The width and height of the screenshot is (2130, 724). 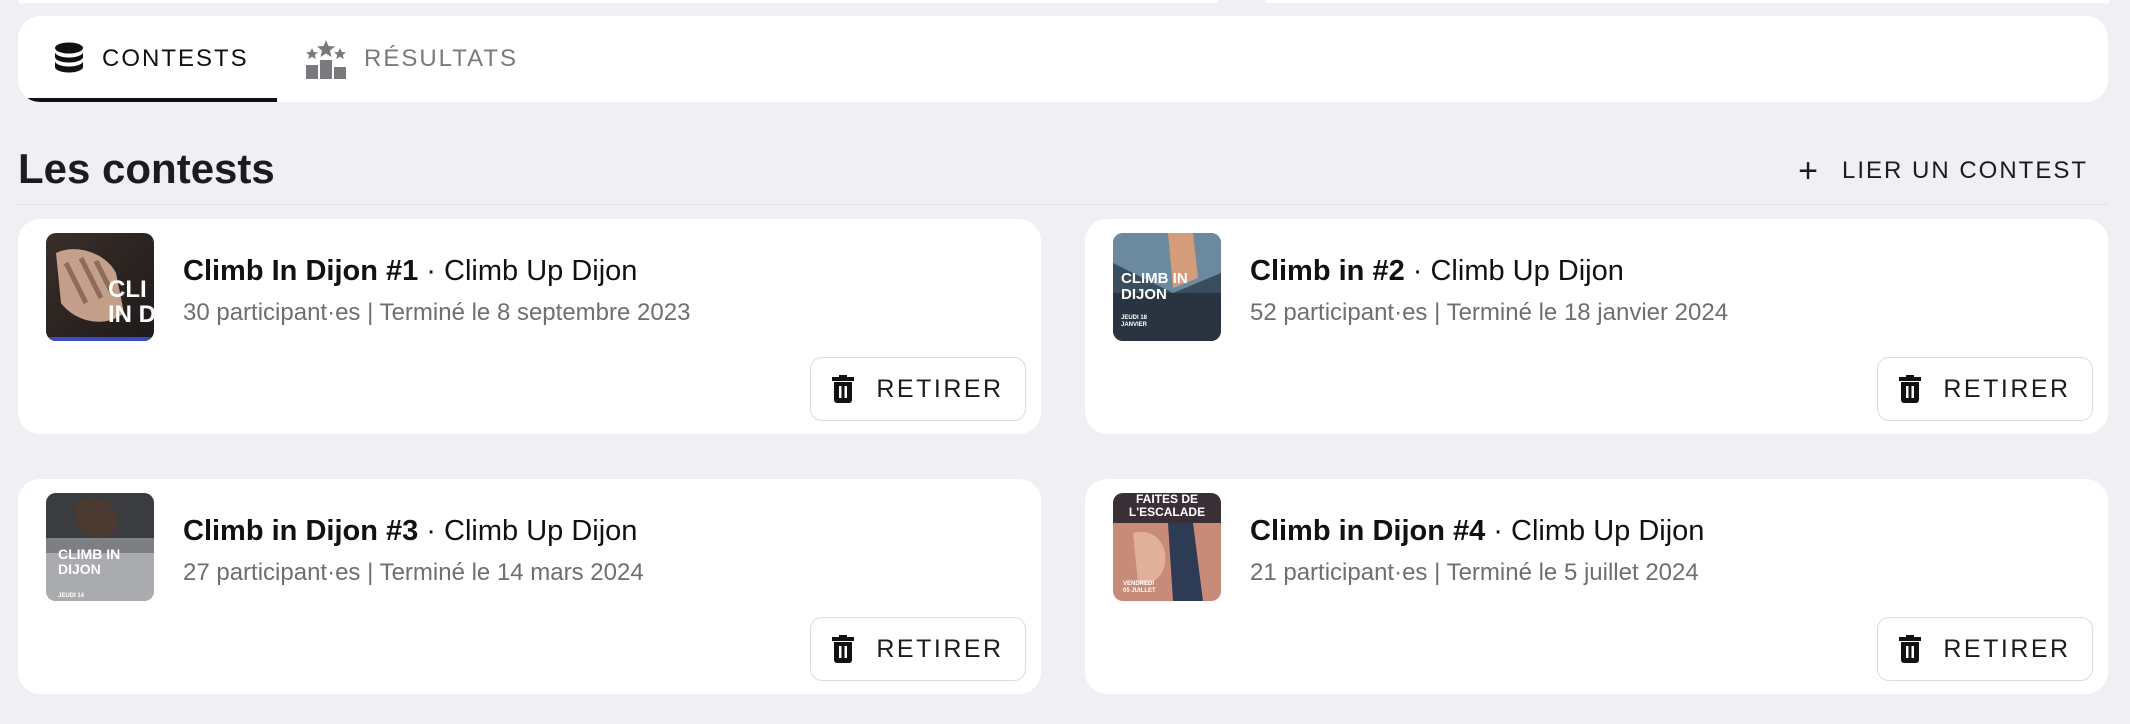 I want to click on thumbnail-small-text: JEUDI 14, so click(x=71, y=596).